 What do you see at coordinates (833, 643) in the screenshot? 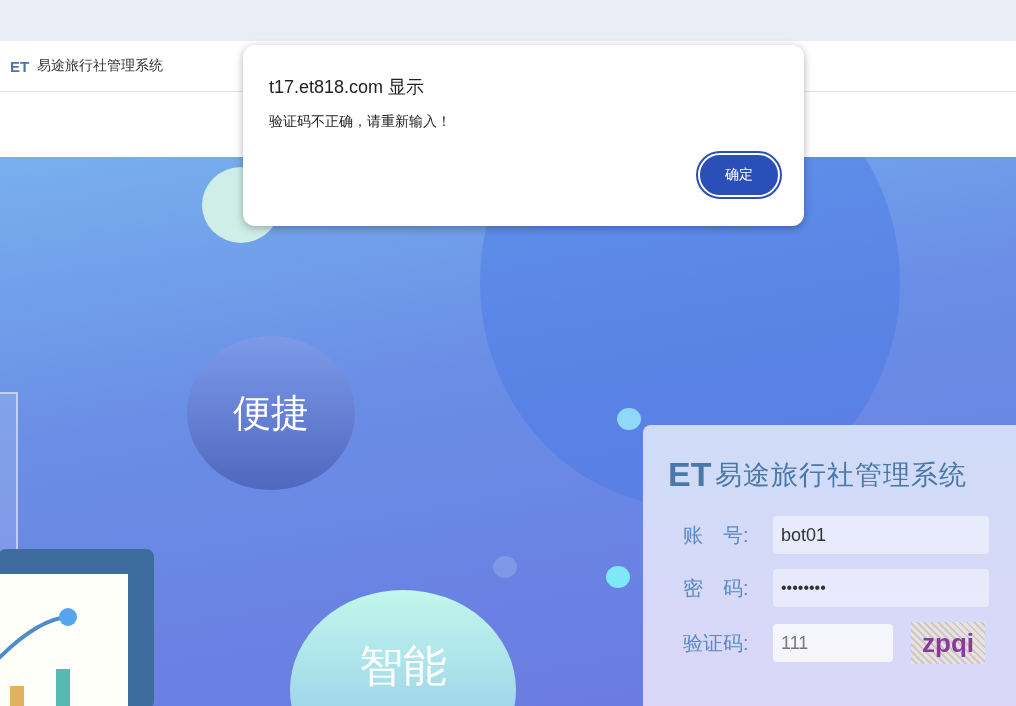
I see `captcha-field: 111` at bounding box center [833, 643].